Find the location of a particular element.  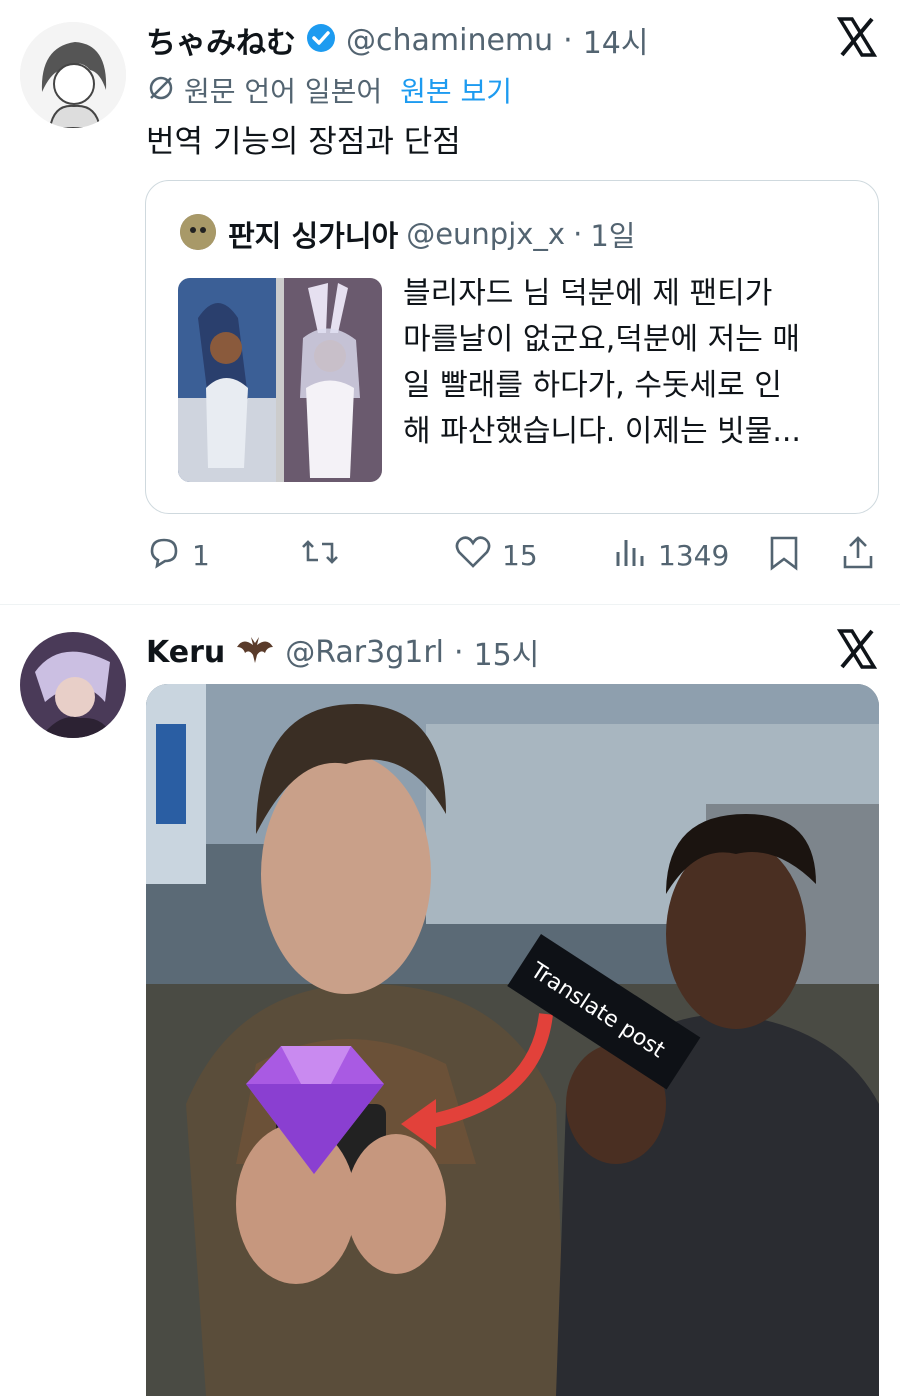

translation-note: 원문 언어 일본어 is located at coordinates (283, 91).